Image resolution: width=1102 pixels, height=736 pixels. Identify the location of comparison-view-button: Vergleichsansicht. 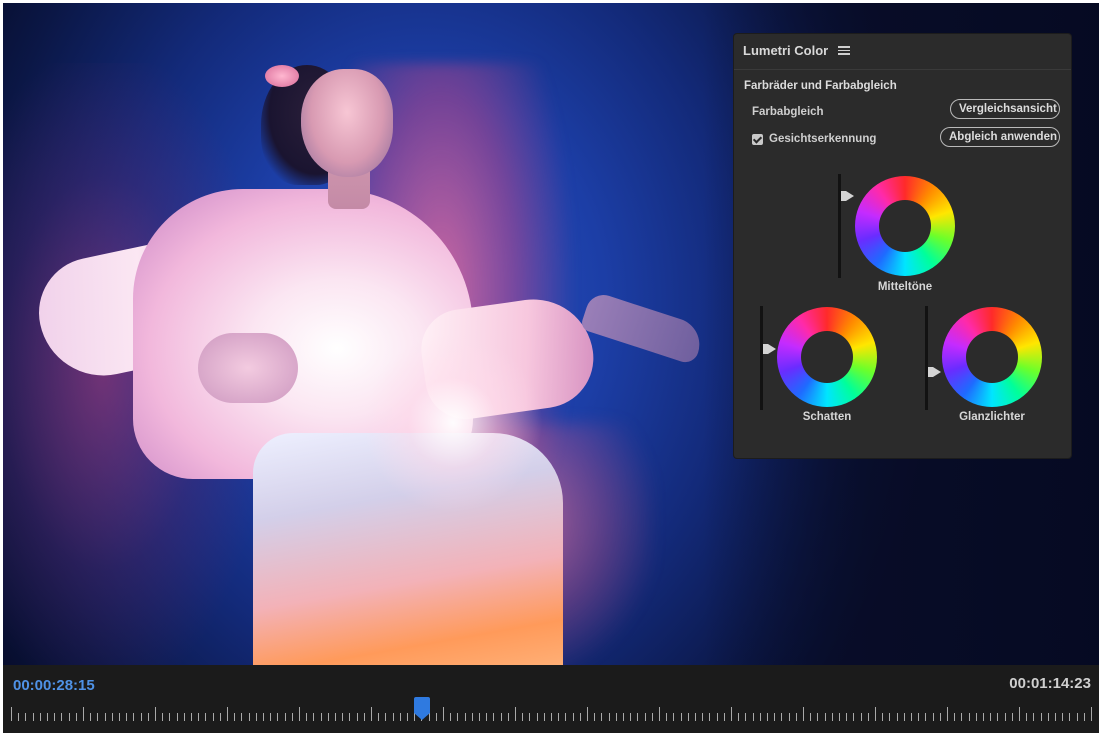
(1005, 109).